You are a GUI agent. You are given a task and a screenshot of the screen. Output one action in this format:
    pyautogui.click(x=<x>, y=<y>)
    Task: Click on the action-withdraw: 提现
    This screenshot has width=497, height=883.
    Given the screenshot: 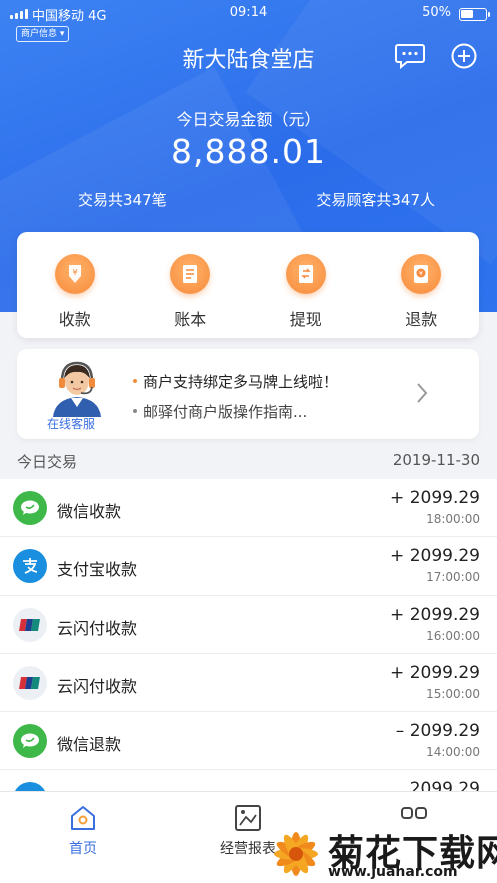 What is the action you would take?
    pyautogui.click(x=306, y=285)
    